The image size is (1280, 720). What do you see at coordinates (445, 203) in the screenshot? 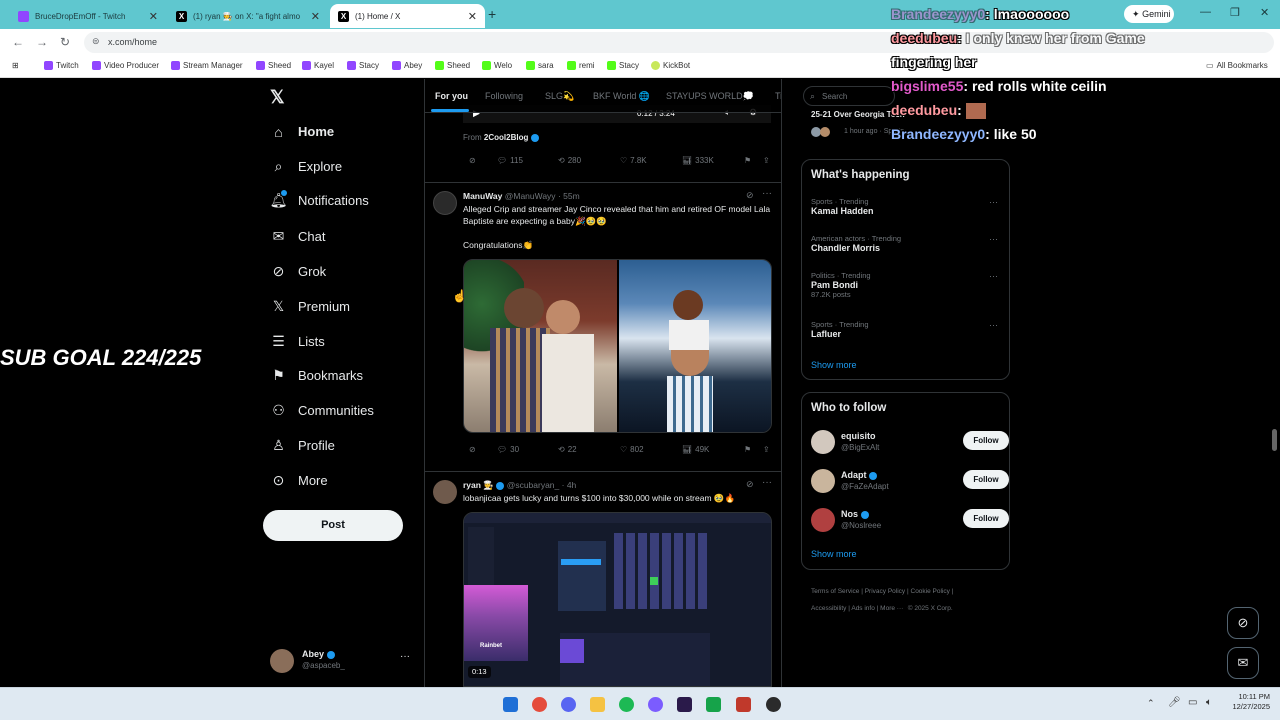
I see `avatar` at bounding box center [445, 203].